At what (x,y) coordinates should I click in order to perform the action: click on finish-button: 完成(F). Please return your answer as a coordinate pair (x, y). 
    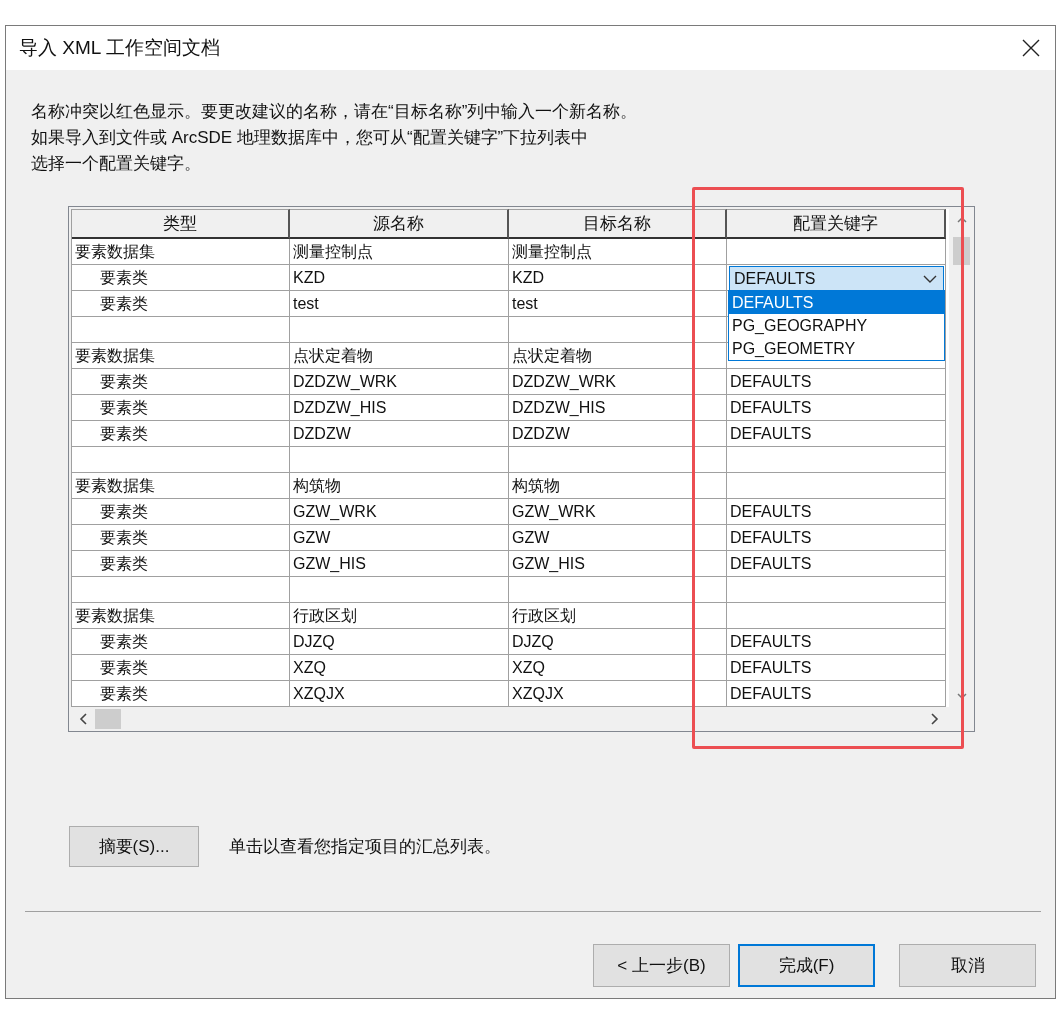
    Looking at the image, I should click on (806, 965).